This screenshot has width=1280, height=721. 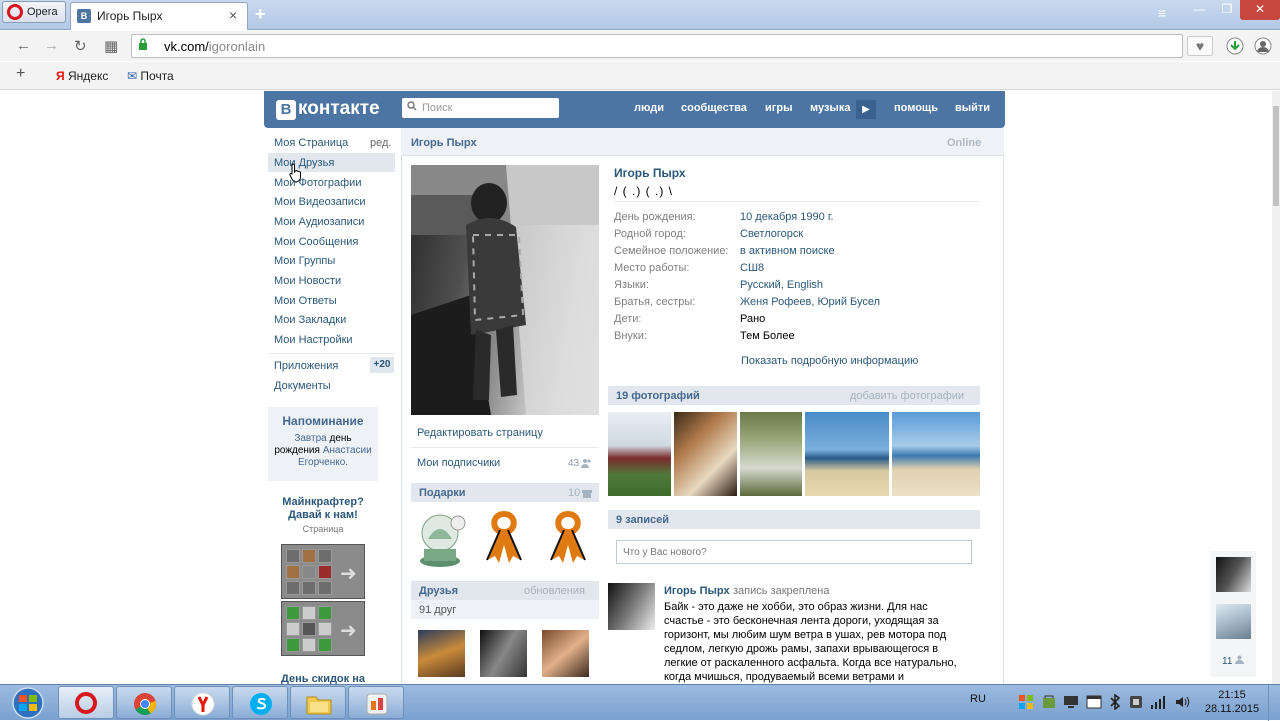 I want to click on edit-page-link: Редактировать страницу, so click(x=480, y=433).